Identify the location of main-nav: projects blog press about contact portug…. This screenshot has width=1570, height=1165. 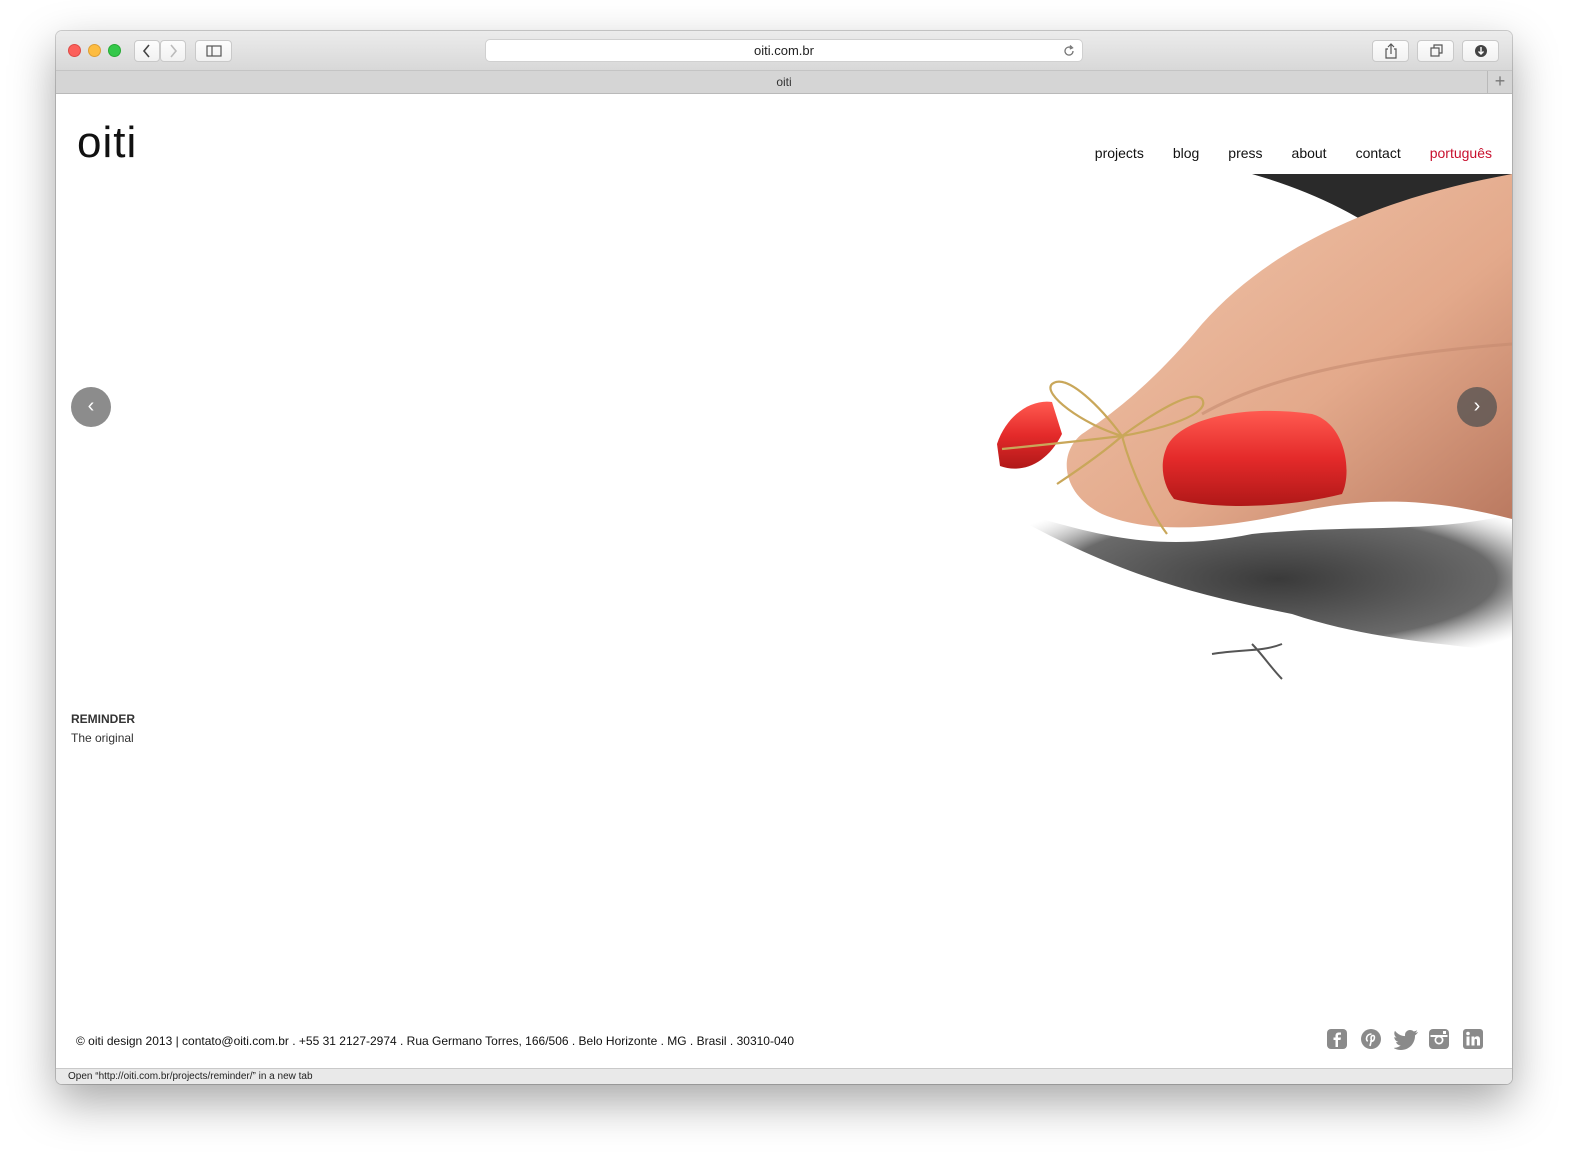
(1279, 153).